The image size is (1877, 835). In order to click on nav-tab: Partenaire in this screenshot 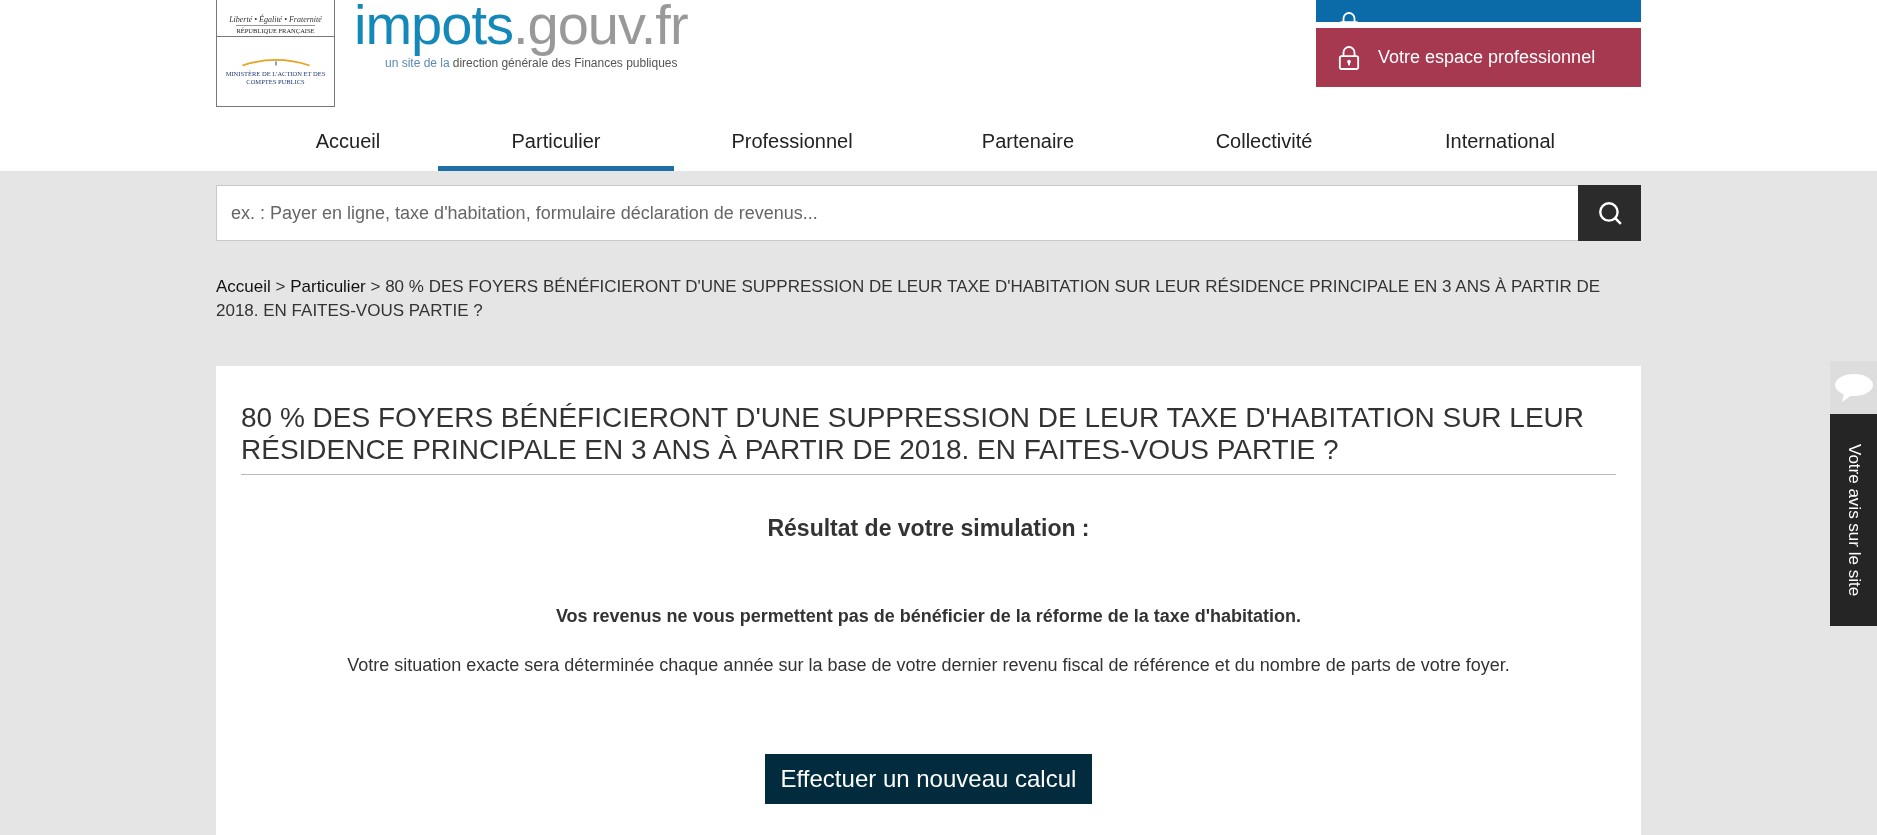, I will do `click(1028, 141)`.